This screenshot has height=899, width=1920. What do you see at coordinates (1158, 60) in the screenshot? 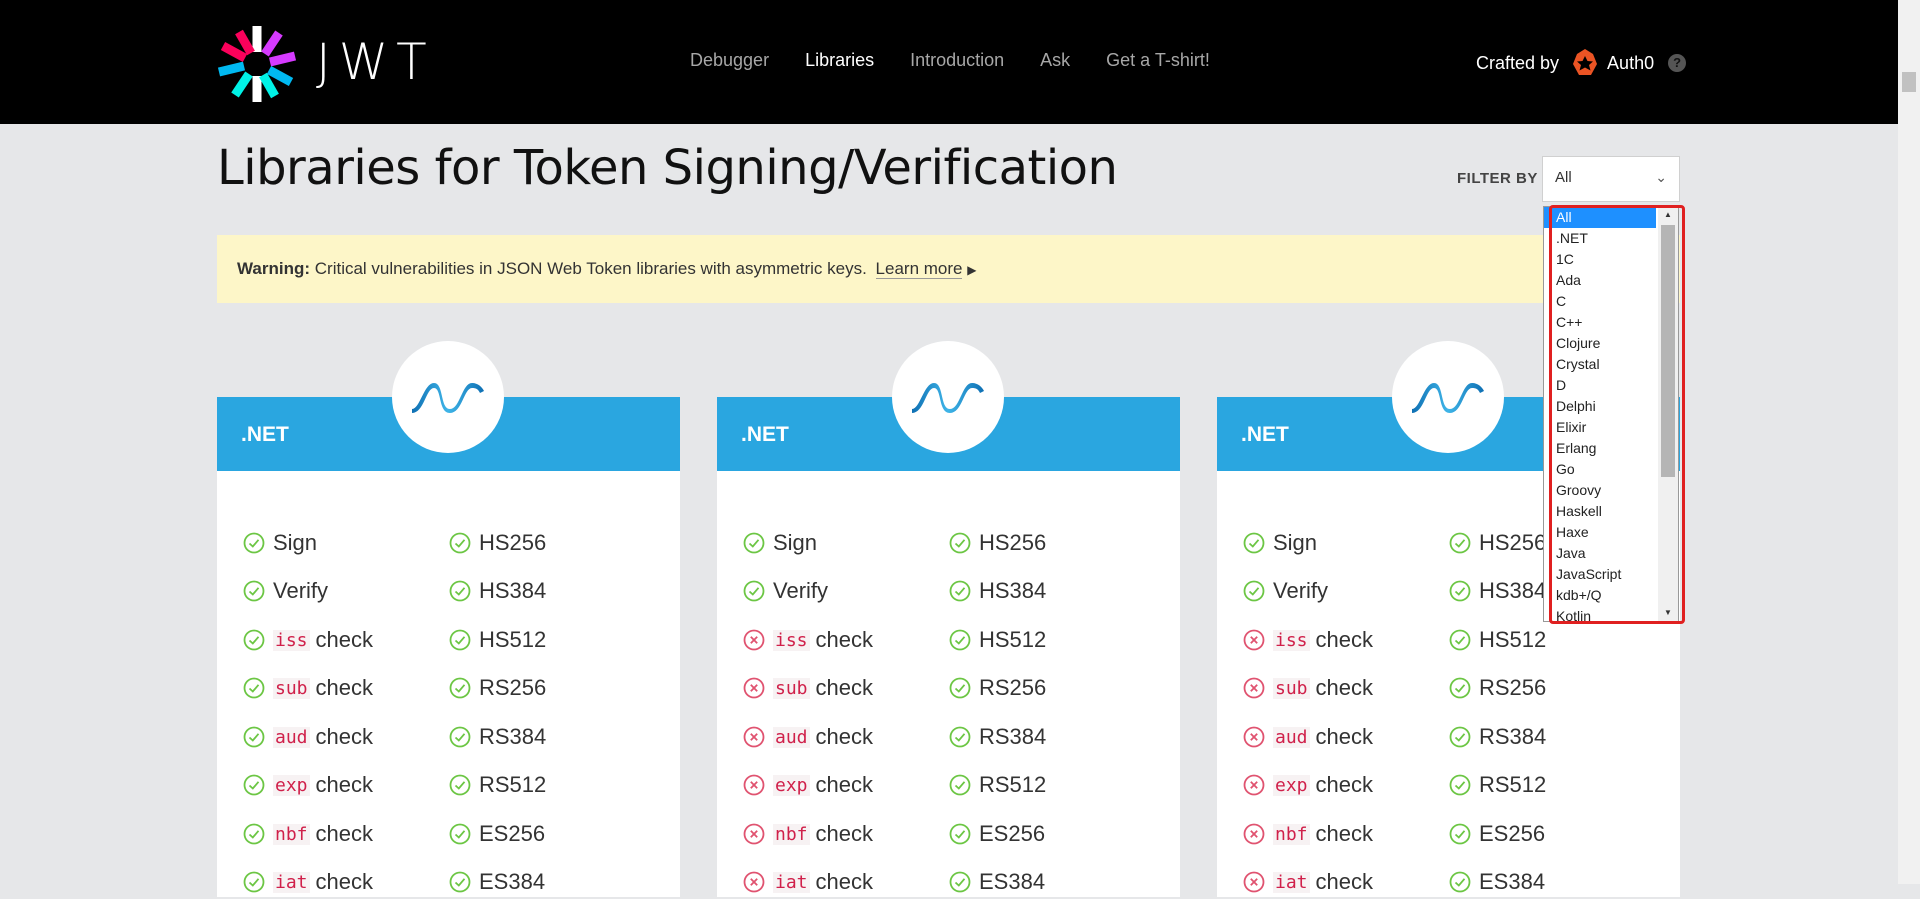
I see `nav-tshirt: Get a T-shirt!` at bounding box center [1158, 60].